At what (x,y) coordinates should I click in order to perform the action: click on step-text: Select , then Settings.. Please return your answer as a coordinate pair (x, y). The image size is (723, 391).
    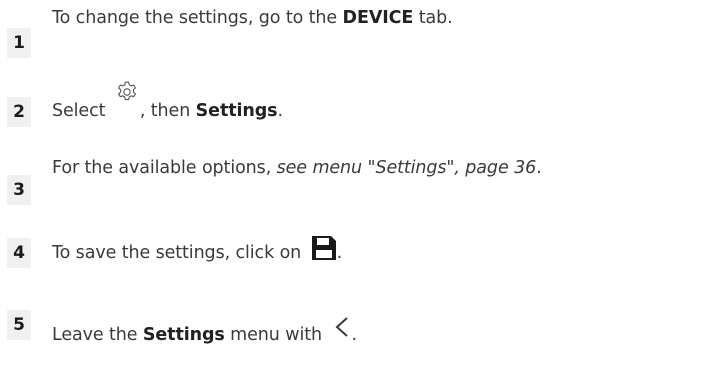
    Looking at the image, I should click on (167, 101).